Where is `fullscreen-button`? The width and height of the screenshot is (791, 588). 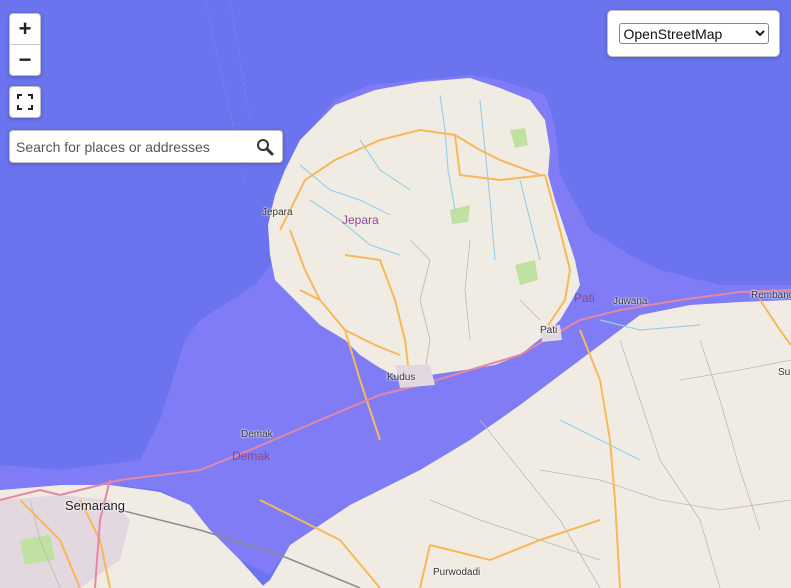 fullscreen-button is located at coordinates (25, 102).